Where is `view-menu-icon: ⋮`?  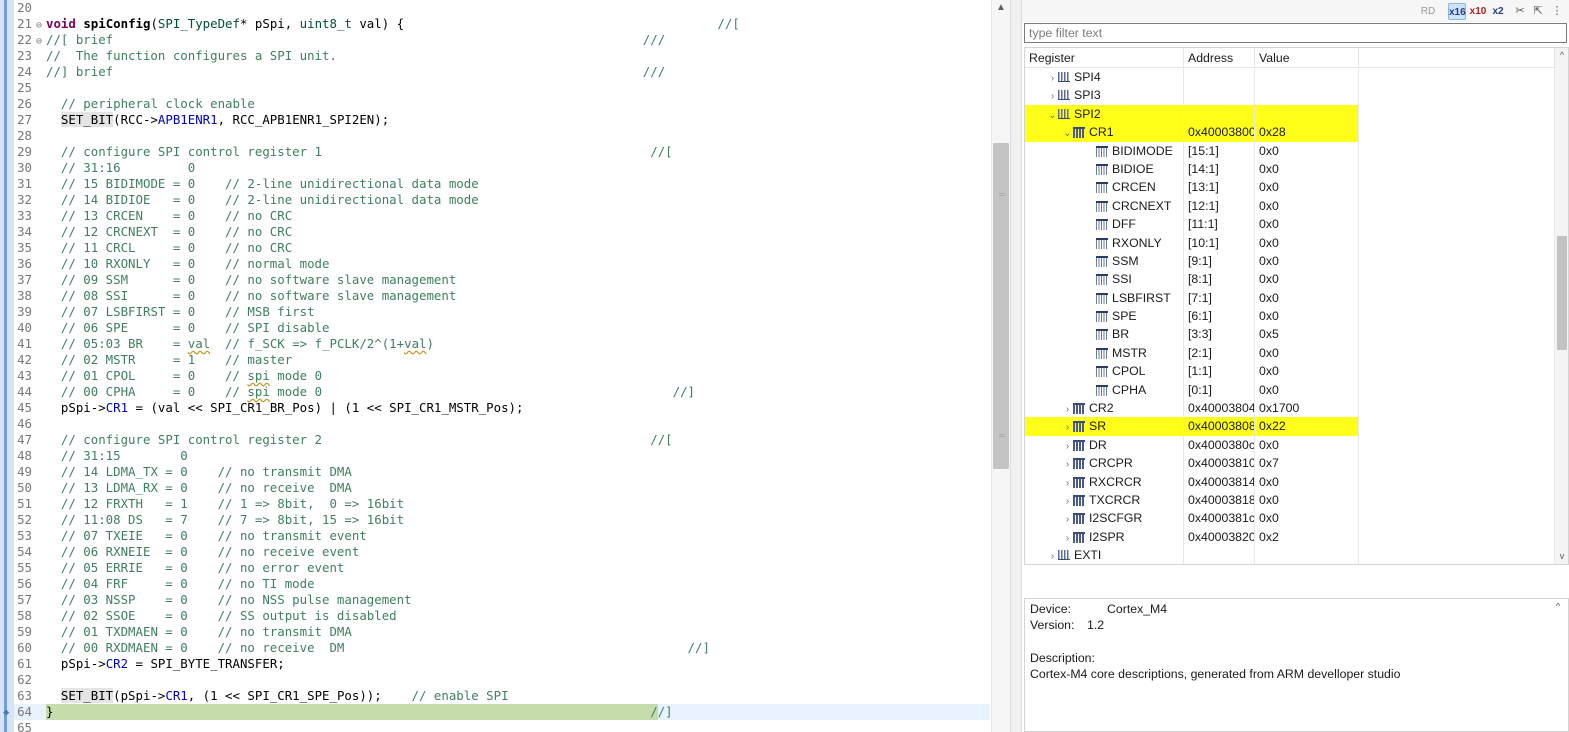 view-menu-icon: ⋮ is located at coordinates (1557, 11).